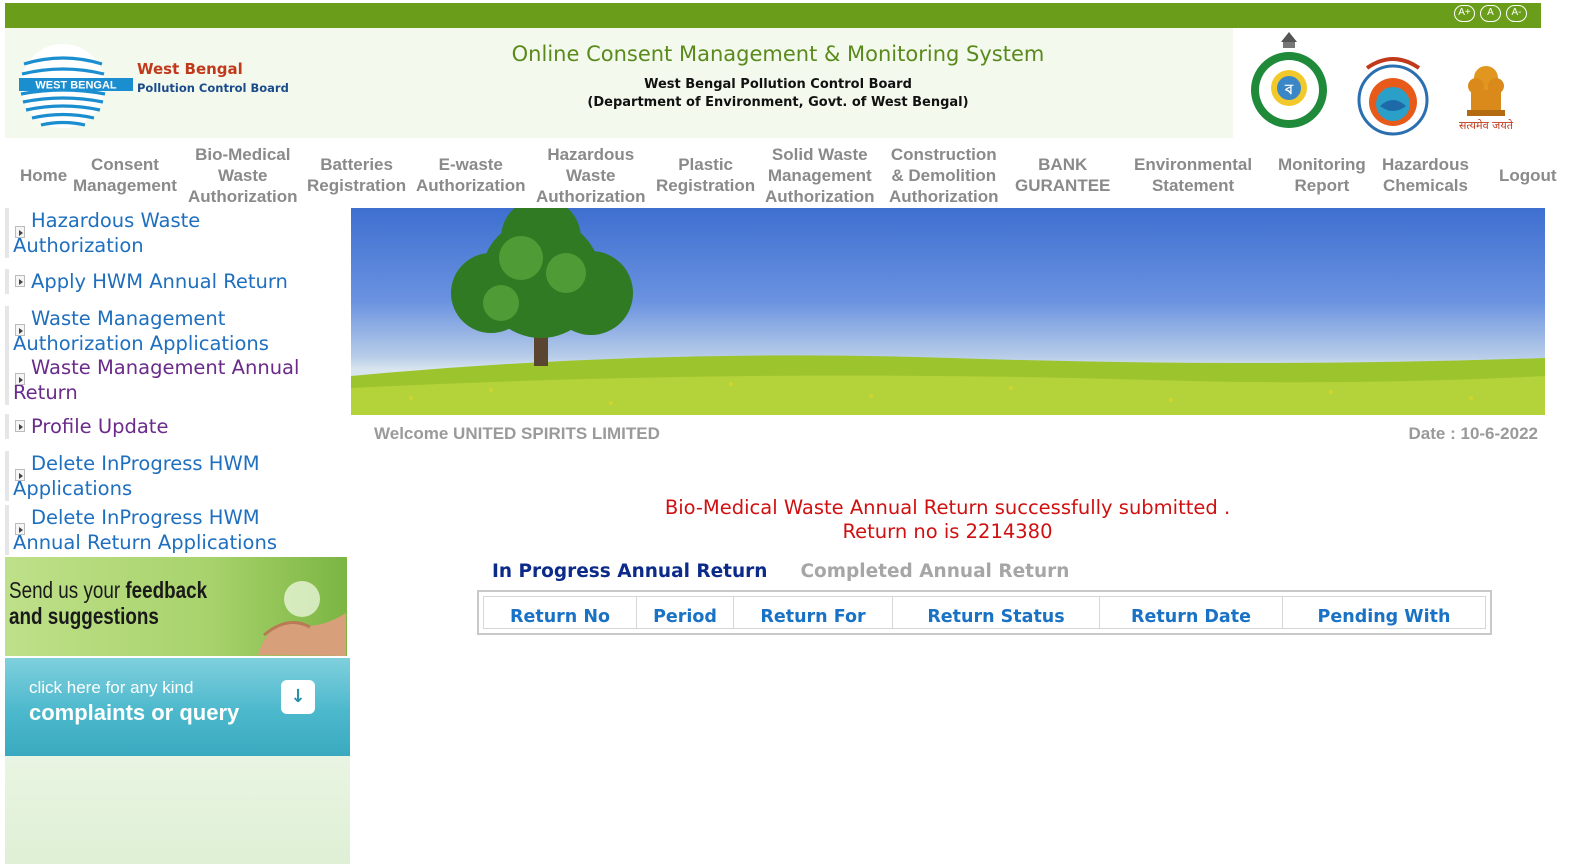 The width and height of the screenshot is (1574, 864). I want to click on nav-logout-label: Logout, so click(1528, 175).